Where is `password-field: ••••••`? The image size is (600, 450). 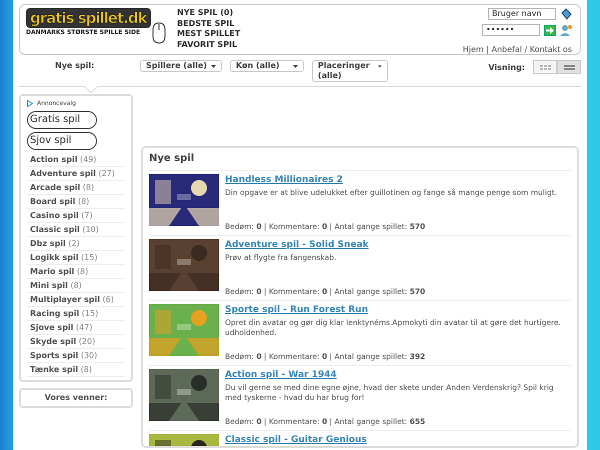 password-field: •••••• is located at coordinates (511, 30).